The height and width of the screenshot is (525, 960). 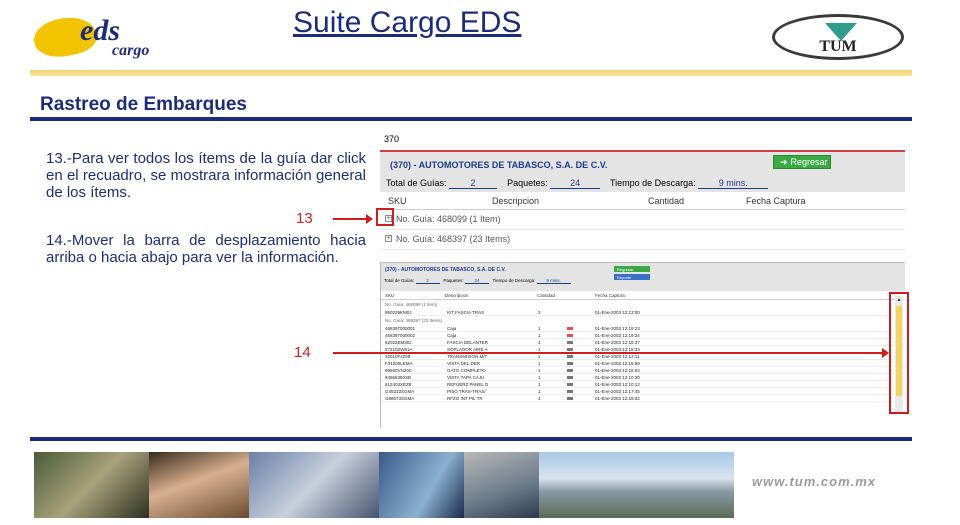 I want to click on row-desc: KIT FASCIA TRAS, so click(x=466, y=312).